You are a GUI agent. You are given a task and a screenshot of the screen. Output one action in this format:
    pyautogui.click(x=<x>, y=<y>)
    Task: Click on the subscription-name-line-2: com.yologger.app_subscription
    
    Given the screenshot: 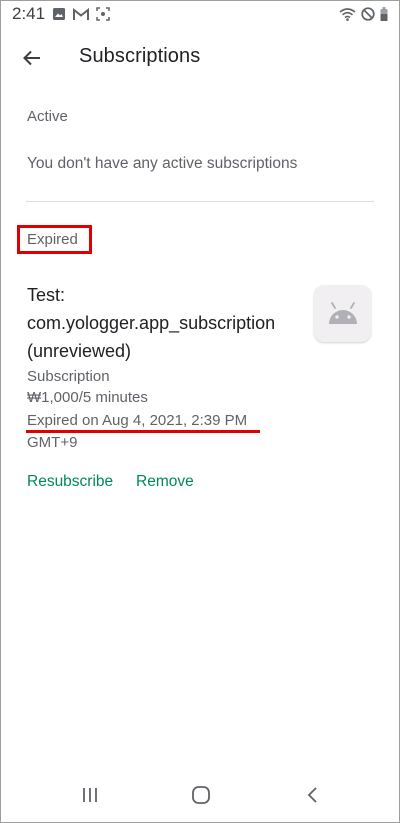 What is the action you would take?
    pyautogui.click(x=151, y=323)
    